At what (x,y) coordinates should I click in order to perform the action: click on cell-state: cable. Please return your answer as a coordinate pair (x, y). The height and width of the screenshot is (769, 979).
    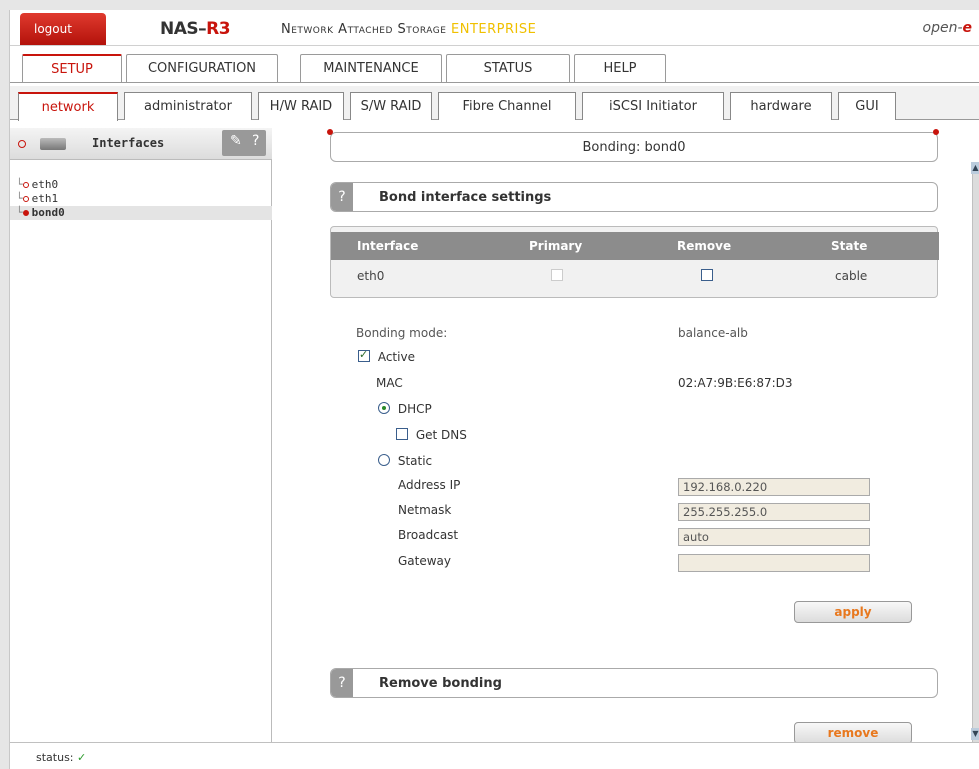
    Looking at the image, I should click on (851, 276).